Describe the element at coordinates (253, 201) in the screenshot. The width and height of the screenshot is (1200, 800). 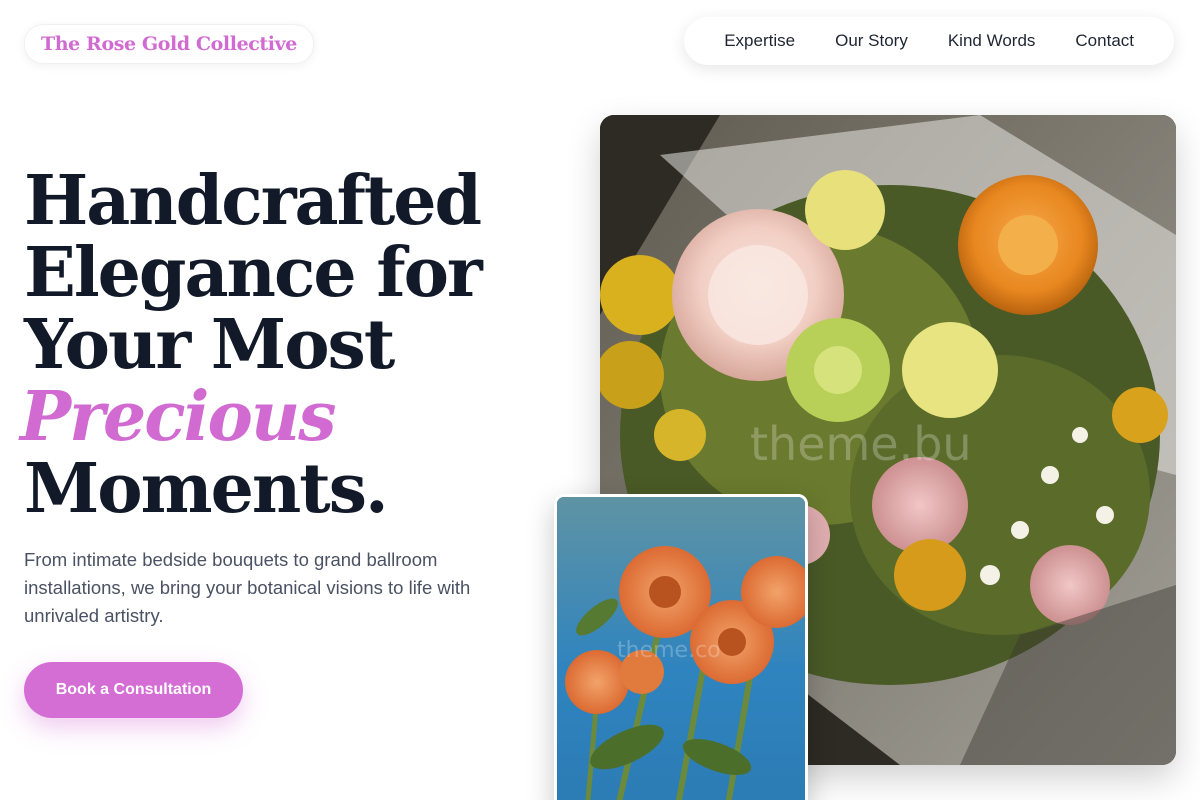
I see `hero-title-line-1: Handcrafted` at that location.